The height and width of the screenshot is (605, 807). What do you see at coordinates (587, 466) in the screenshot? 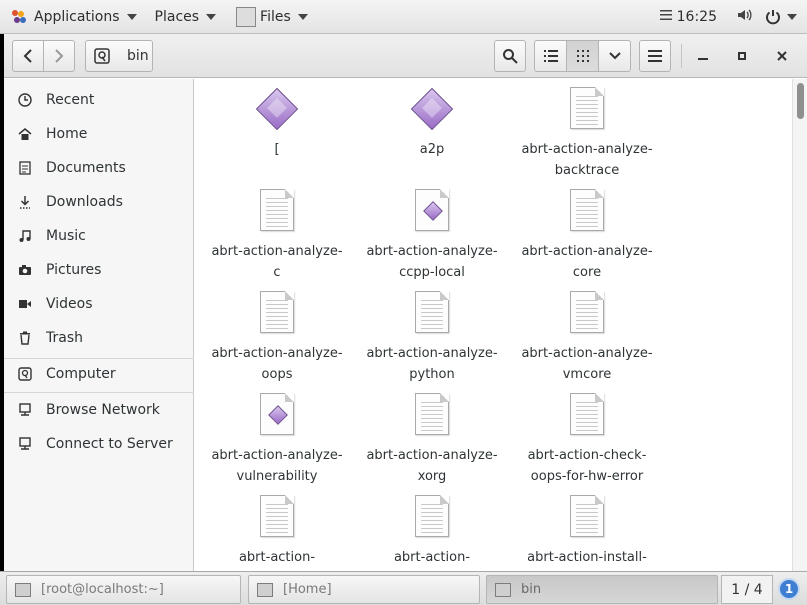
I see `file-name: abrt-action-check- oops-for-hw-error` at bounding box center [587, 466].